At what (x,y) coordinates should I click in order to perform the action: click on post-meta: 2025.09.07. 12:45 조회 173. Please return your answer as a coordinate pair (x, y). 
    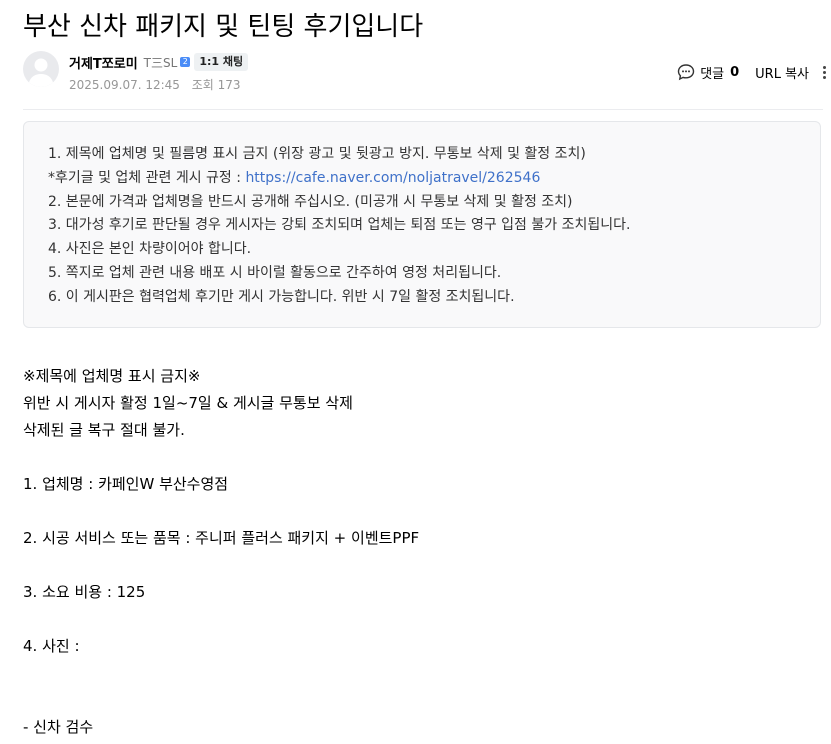
    Looking at the image, I should click on (155, 84).